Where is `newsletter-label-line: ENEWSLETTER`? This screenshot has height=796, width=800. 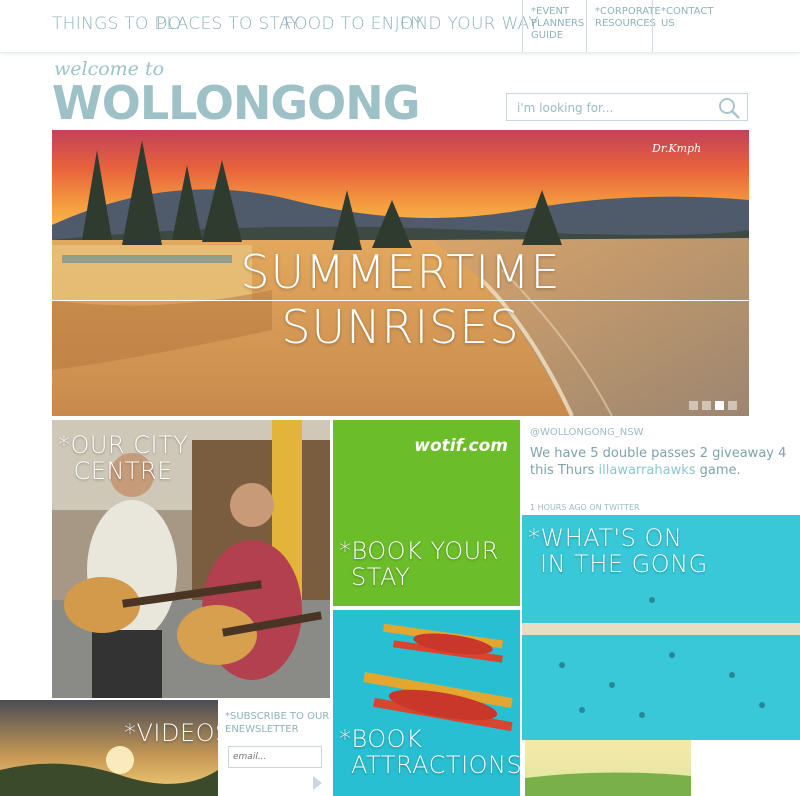
newsletter-label-line: ENEWSLETTER is located at coordinates (262, 729).